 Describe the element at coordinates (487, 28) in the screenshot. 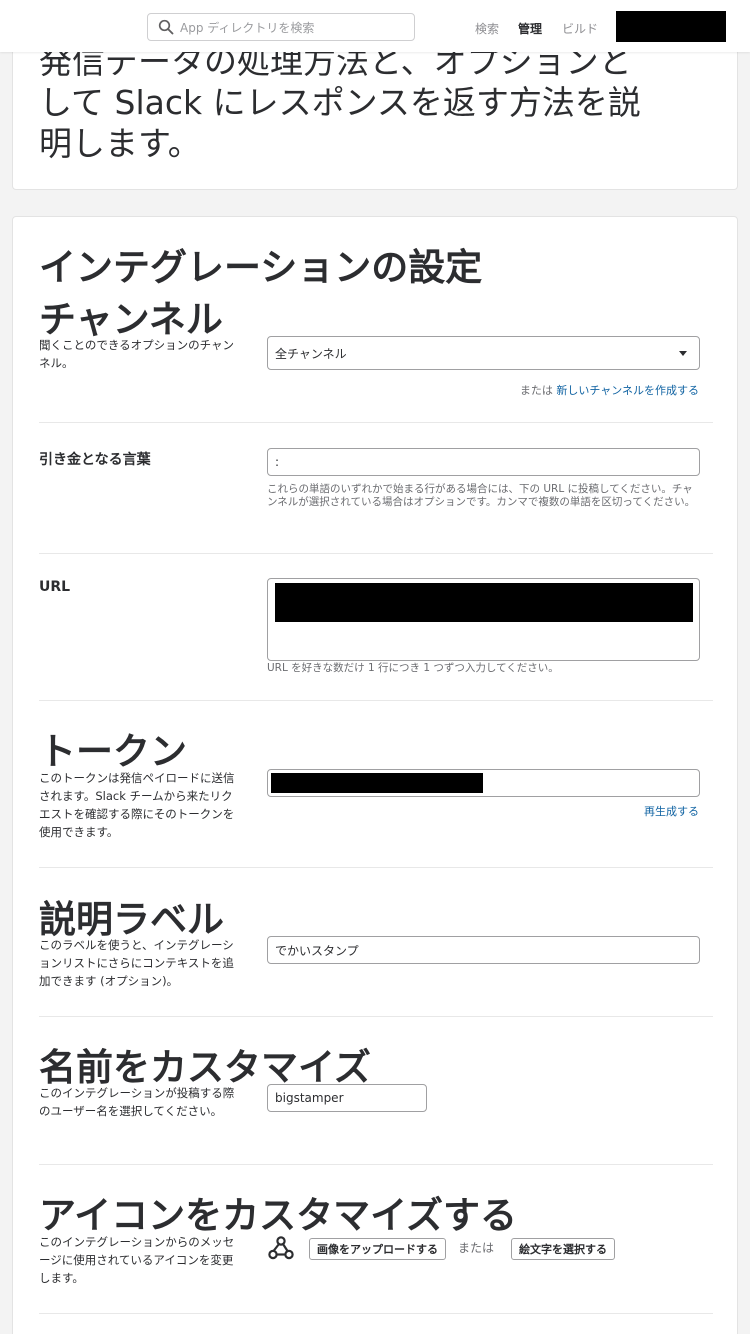

I see `nav-search: 検索` at that location.